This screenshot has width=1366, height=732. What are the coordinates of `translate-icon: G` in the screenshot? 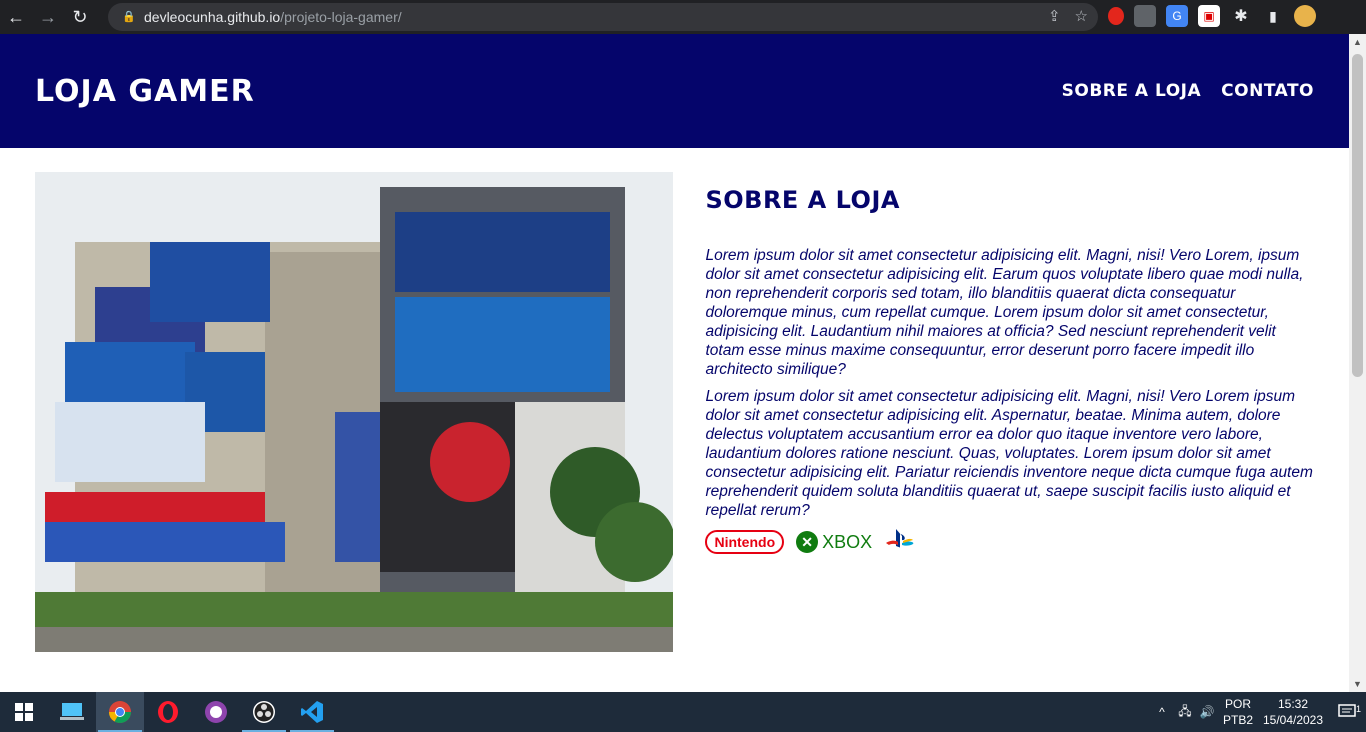 It's located at (1177, 16).